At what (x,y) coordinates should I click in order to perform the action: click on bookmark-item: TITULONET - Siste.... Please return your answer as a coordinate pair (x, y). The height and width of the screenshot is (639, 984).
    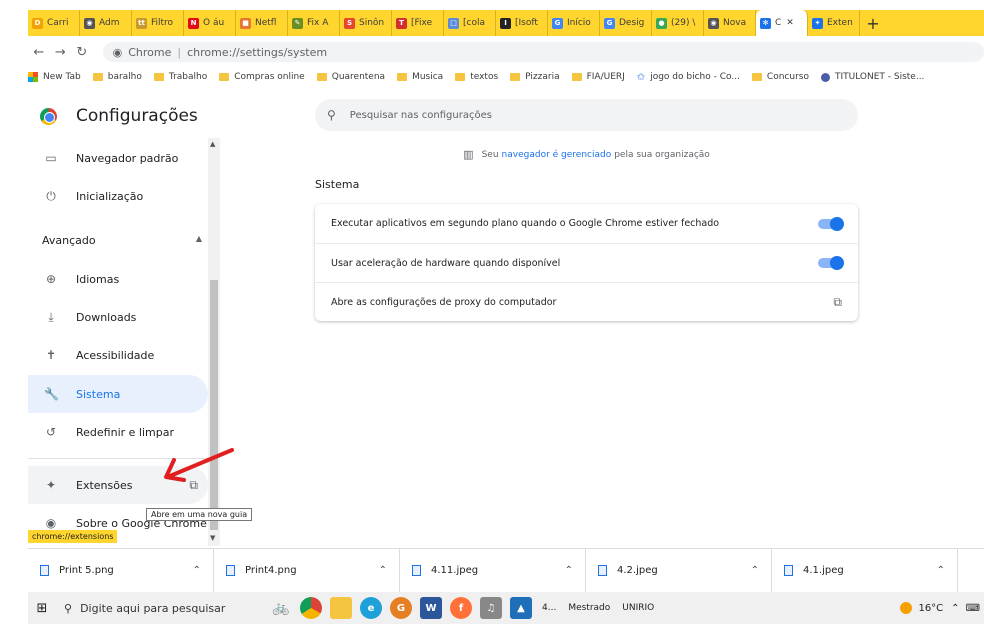
    Looking at the image, I should click on (872, 77).